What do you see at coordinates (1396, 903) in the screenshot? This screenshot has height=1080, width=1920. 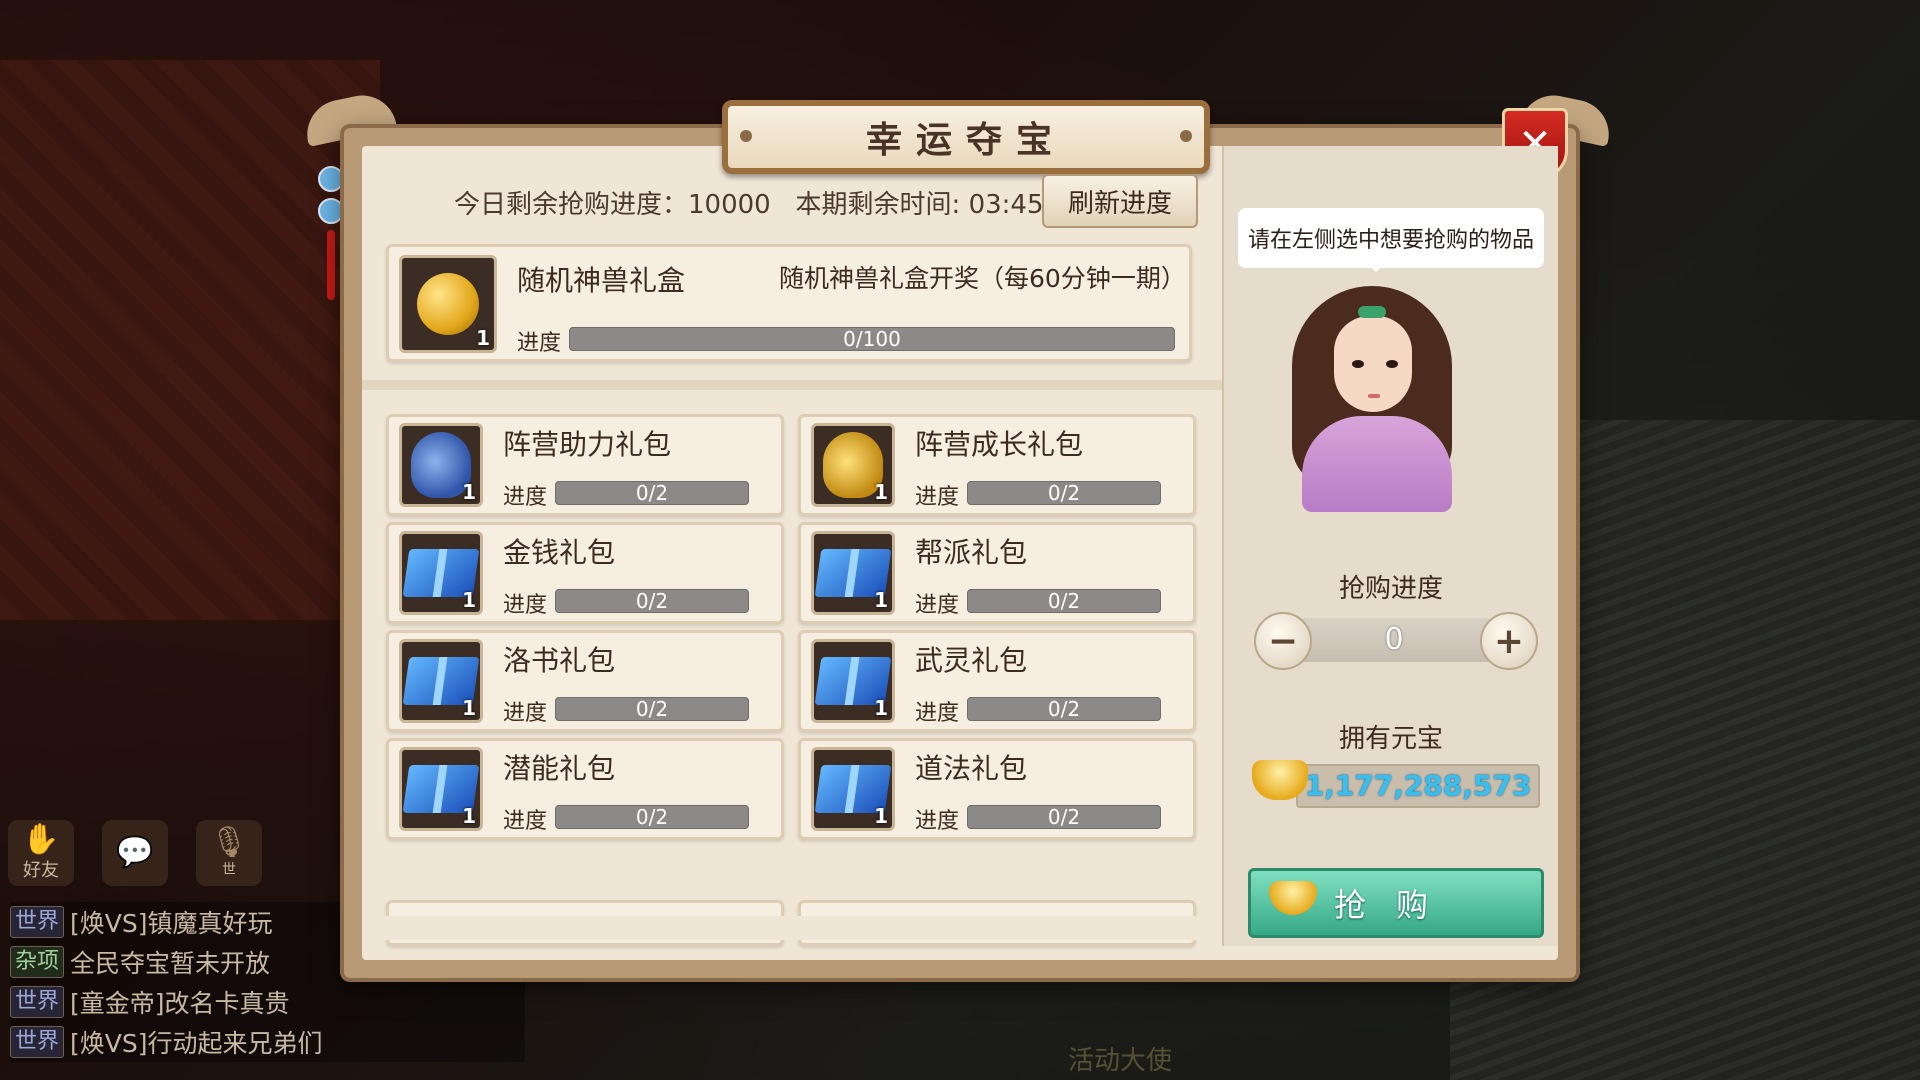 I see `buy-button: 抢购` at bounding box center [1396, 903].